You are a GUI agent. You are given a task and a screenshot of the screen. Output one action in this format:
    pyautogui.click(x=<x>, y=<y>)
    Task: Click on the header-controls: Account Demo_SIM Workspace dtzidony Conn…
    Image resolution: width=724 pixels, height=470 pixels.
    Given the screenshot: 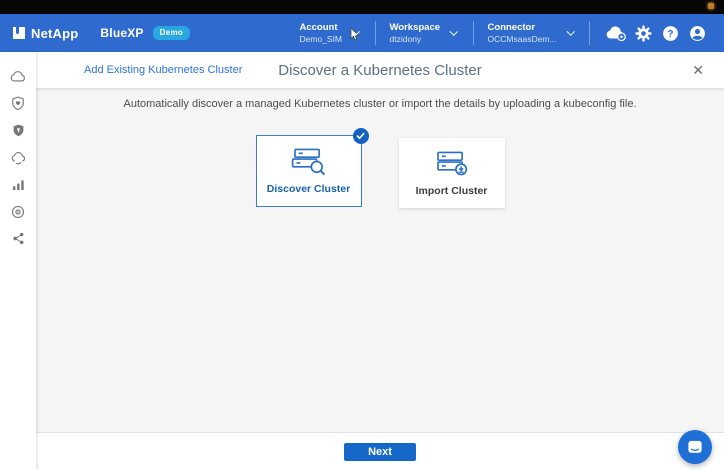 What is the action you would take?
    pyautogui.click(x=504, y=33)
    